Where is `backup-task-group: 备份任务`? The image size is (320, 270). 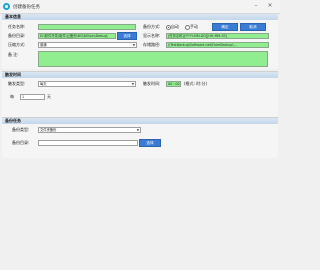
backup-task-group: 备份任务 is located at coordinates (140, 137).